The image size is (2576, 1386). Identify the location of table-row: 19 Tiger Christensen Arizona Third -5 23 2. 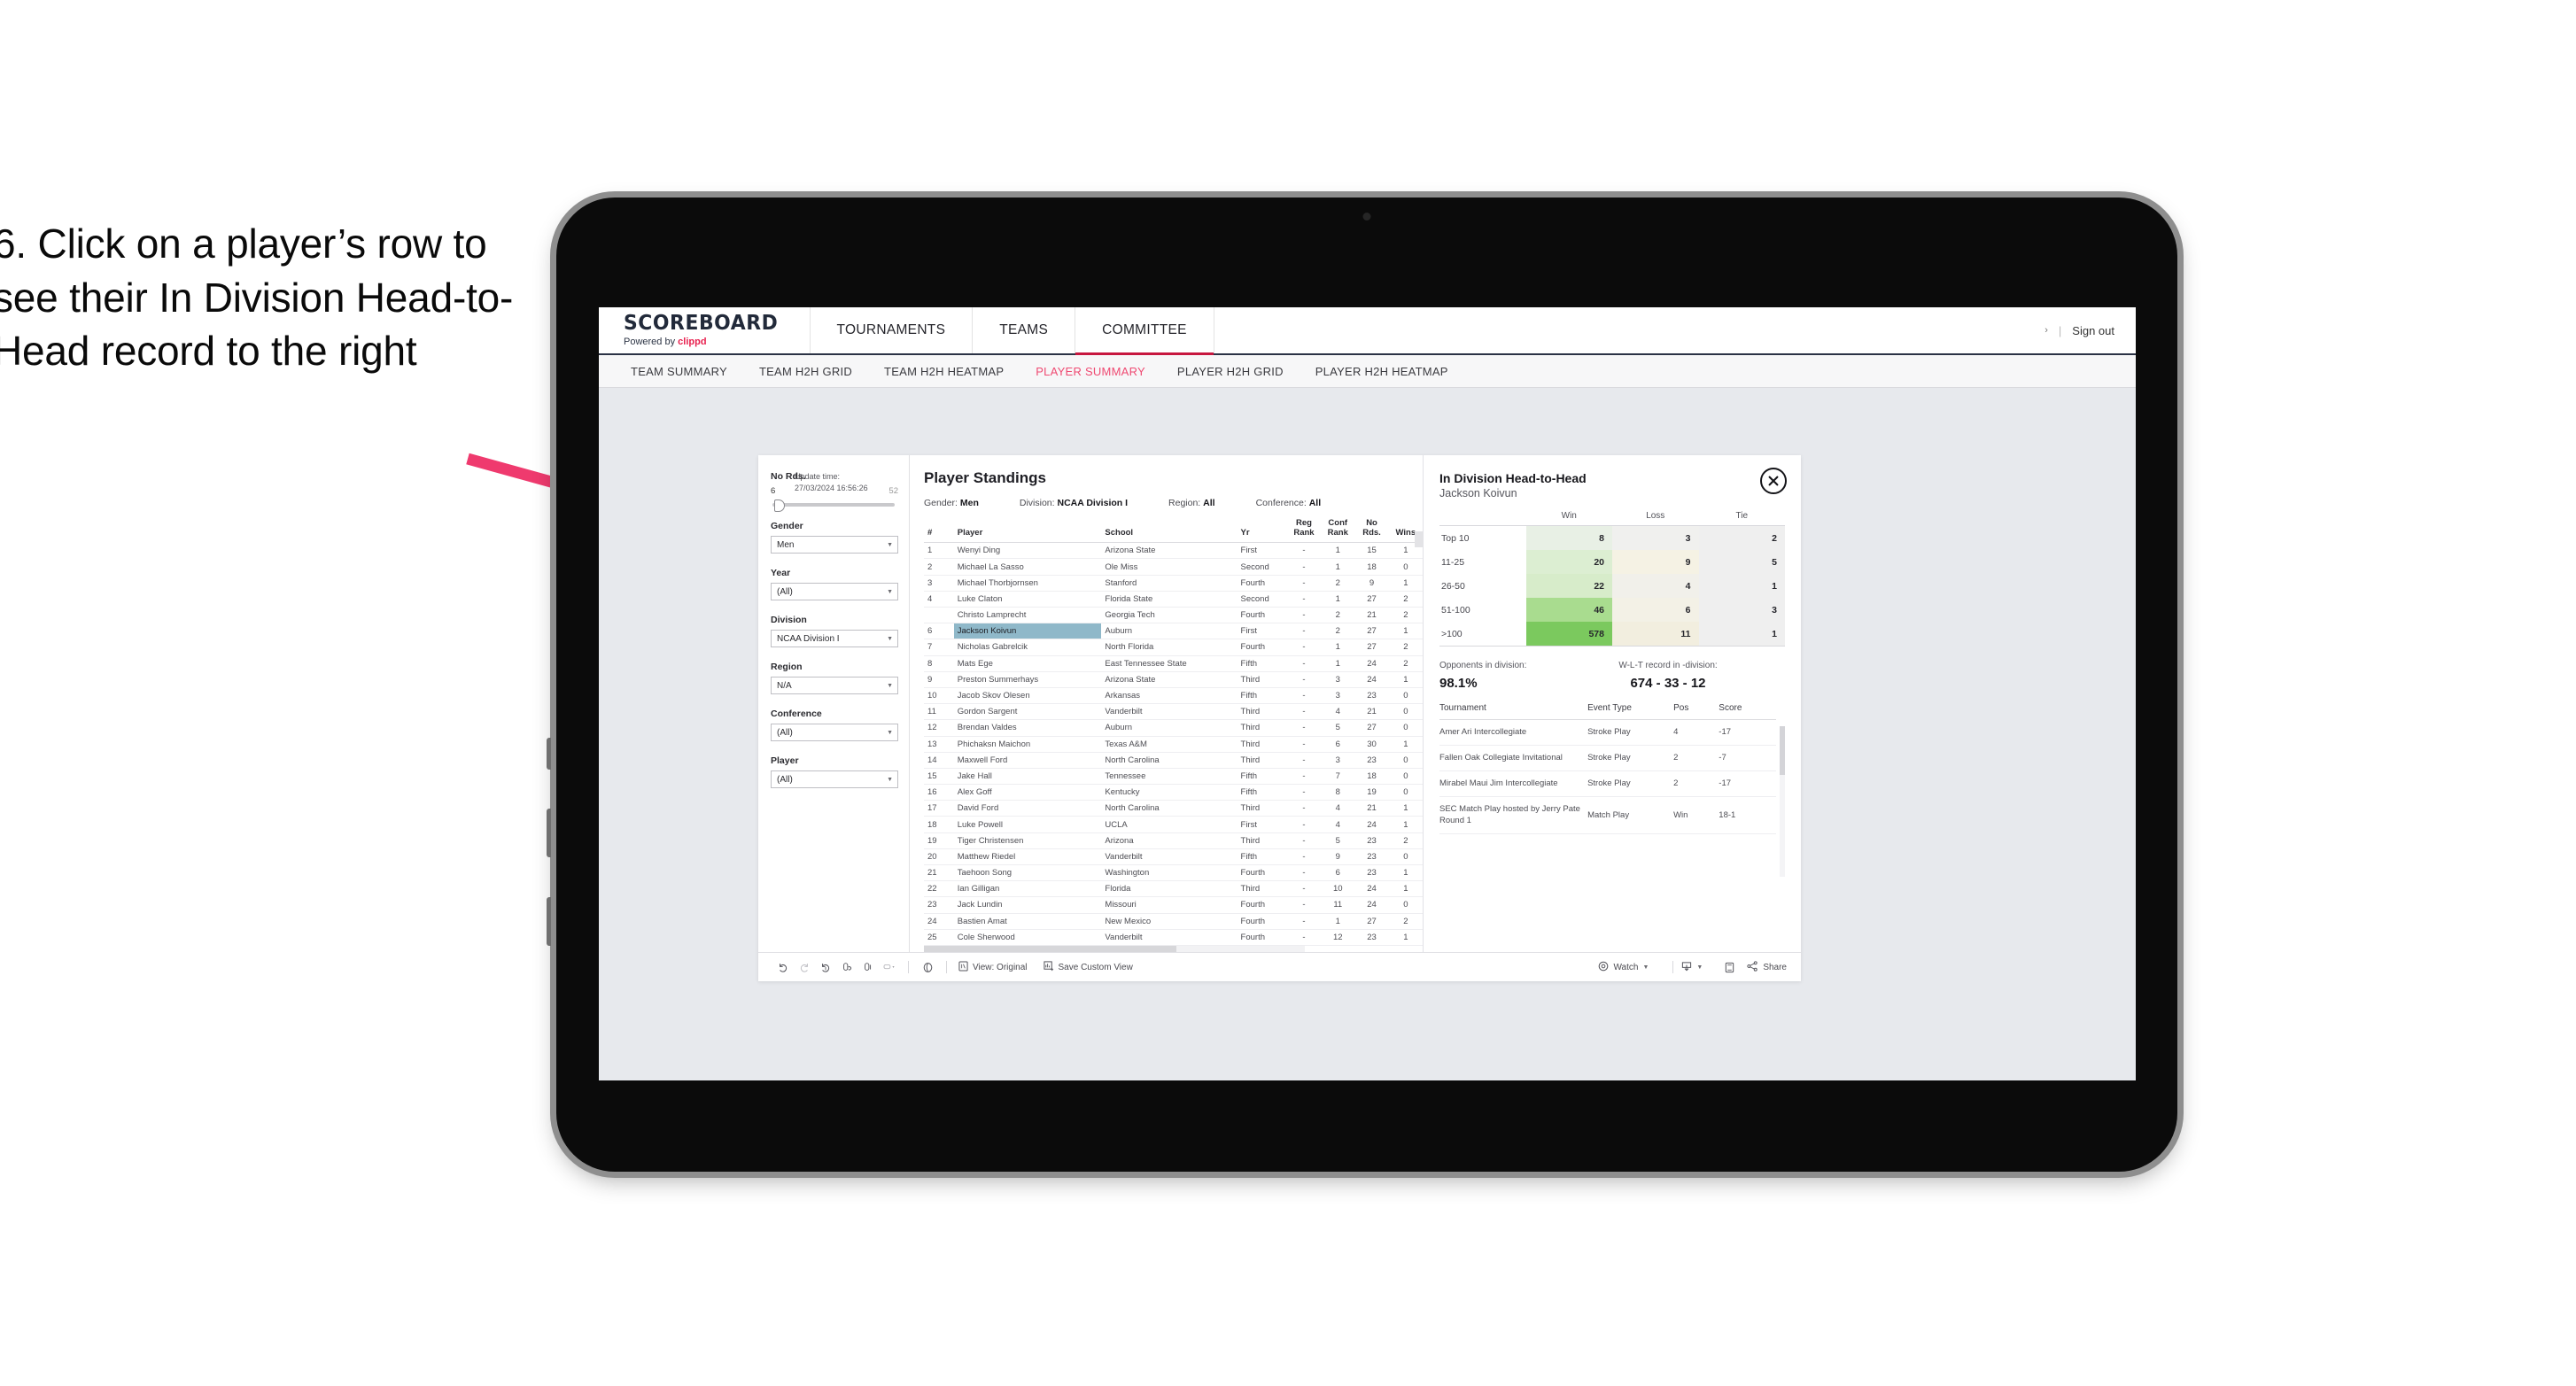
(1173, 841).